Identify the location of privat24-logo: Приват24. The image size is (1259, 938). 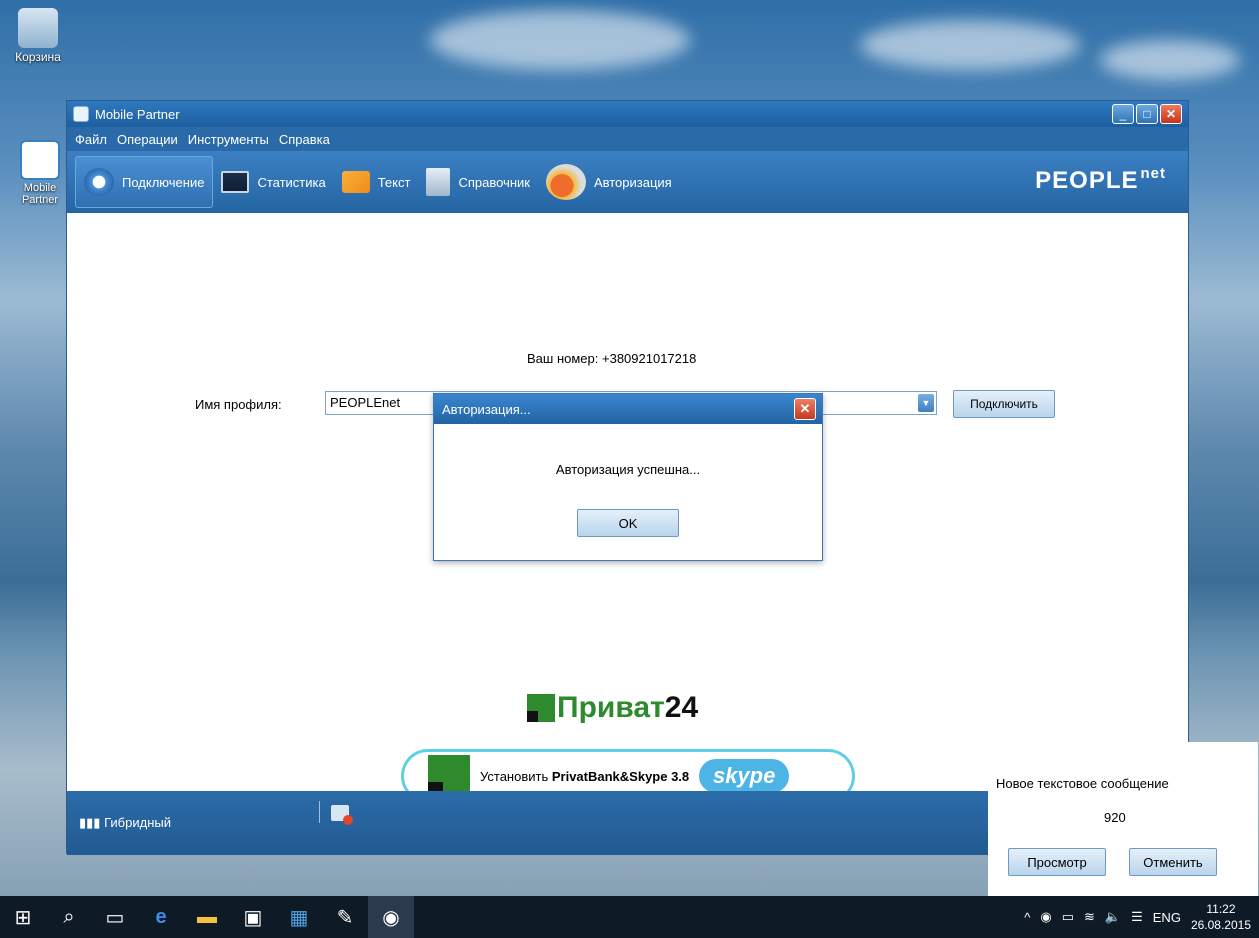
(612, 708).